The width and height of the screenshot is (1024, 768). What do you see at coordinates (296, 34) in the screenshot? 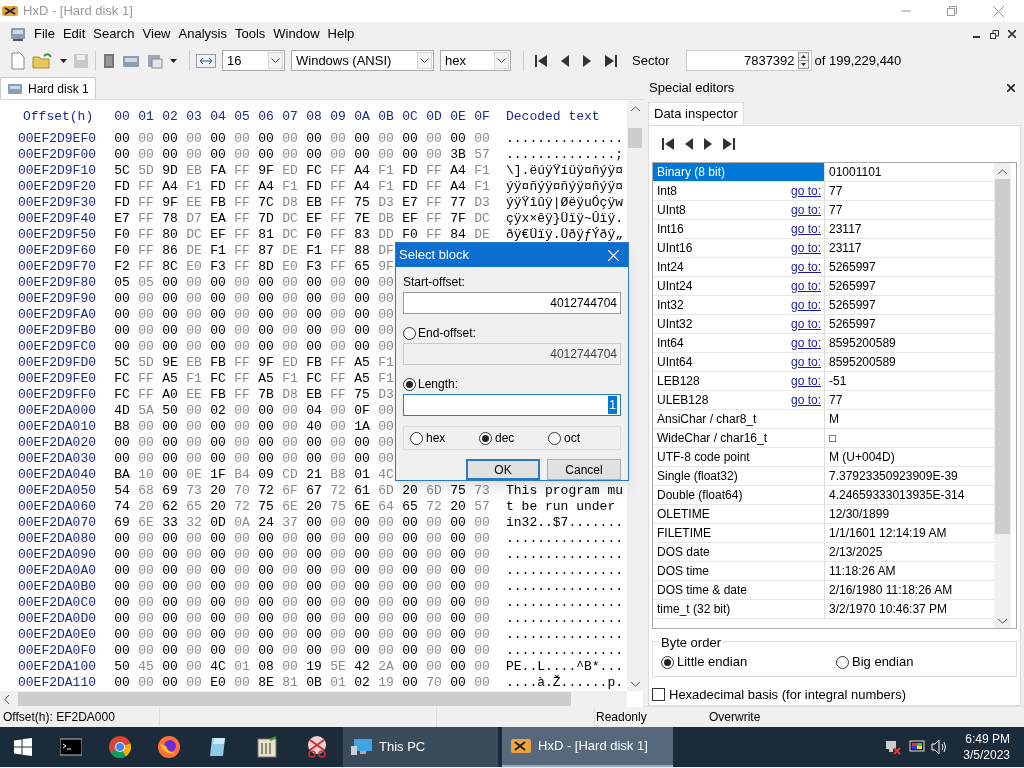
I see `menu-item: Window` at bounding box center [296, 34].